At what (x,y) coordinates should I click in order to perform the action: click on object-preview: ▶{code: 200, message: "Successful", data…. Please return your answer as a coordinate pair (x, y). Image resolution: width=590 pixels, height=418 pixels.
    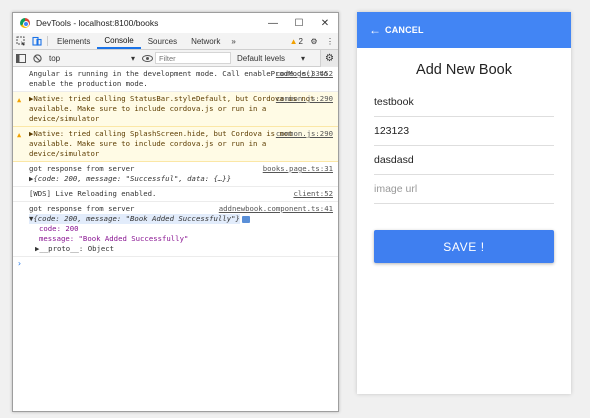
    Looking at the image, I should click on (181, 179).